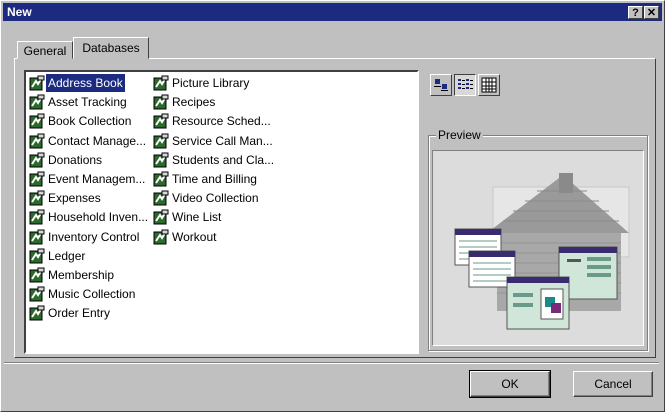 The width and height of the screenshot is (665, 412). I want to click on template-item-label: Music Collection, so click(92, 294).